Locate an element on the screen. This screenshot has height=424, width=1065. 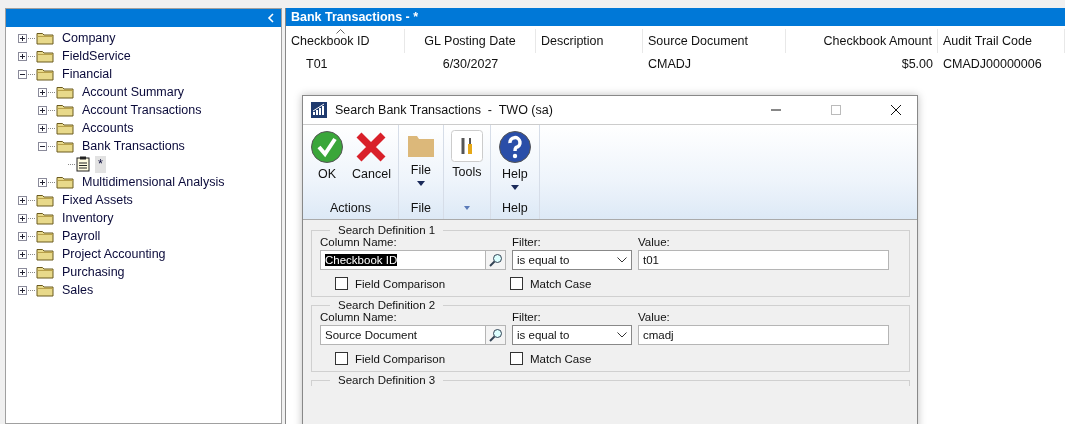
column-header: Source Document is located at coordinates (714, 41).